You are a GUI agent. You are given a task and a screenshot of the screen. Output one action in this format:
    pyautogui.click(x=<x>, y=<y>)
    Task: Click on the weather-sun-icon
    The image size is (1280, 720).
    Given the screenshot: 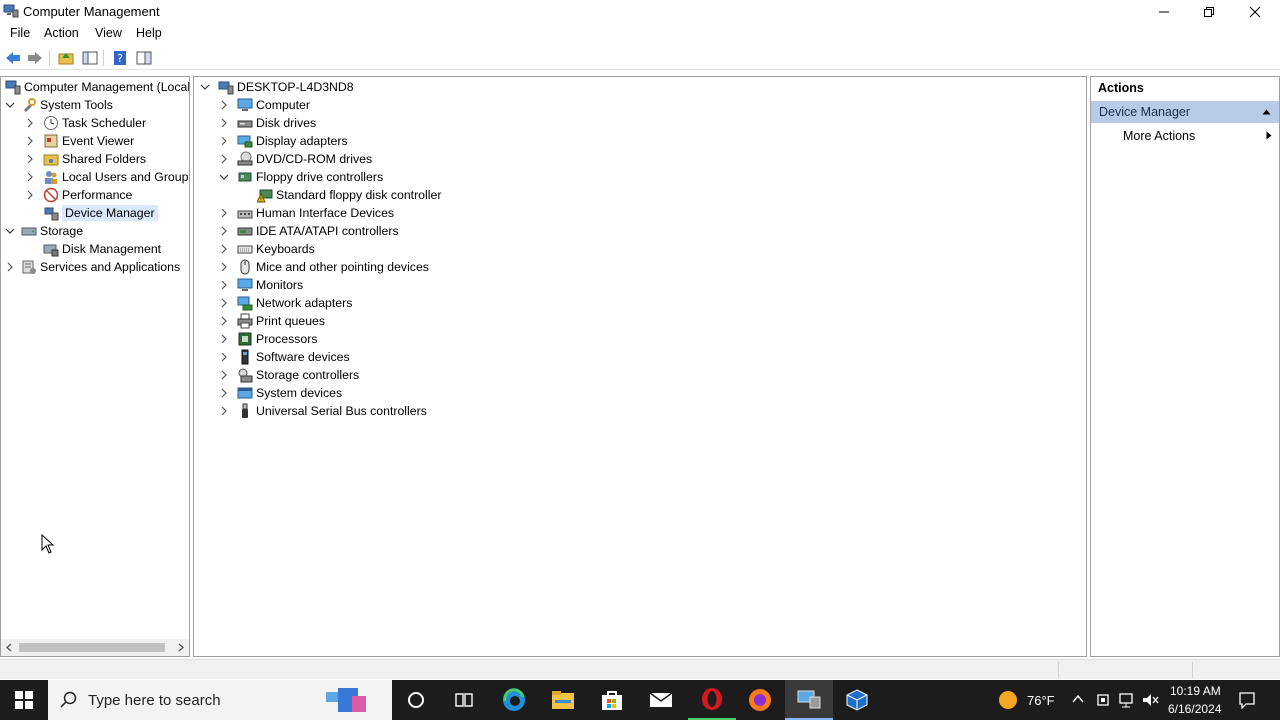 What is the action you would take?
    pyautogui.click(x=1008, y=700)
    